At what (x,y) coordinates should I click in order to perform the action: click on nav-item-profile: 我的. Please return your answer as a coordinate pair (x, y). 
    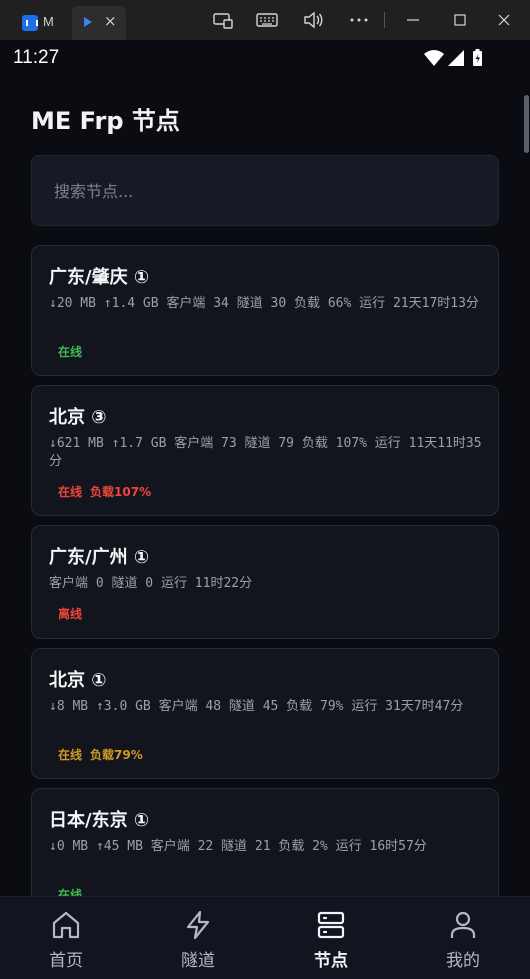
    Looking at the image, I should click on (463, 938).